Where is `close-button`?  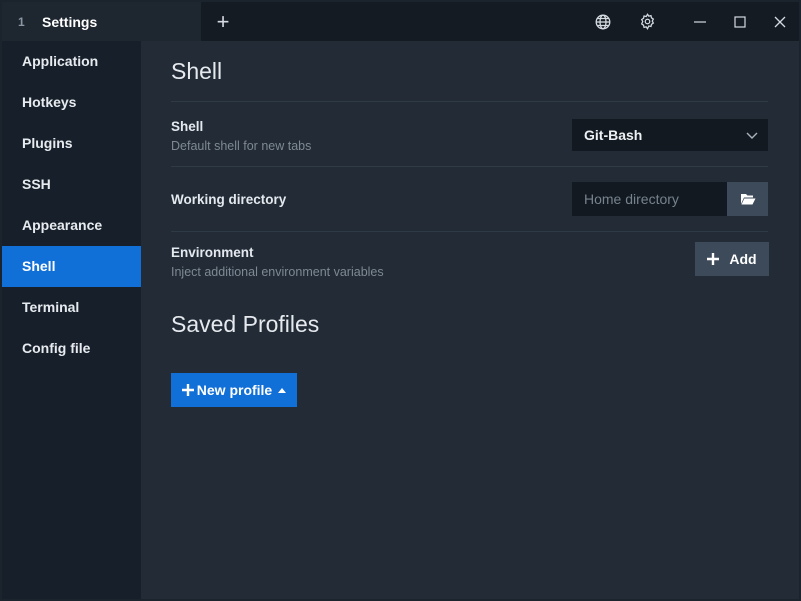
close-button is located at coordinates (780, 21).